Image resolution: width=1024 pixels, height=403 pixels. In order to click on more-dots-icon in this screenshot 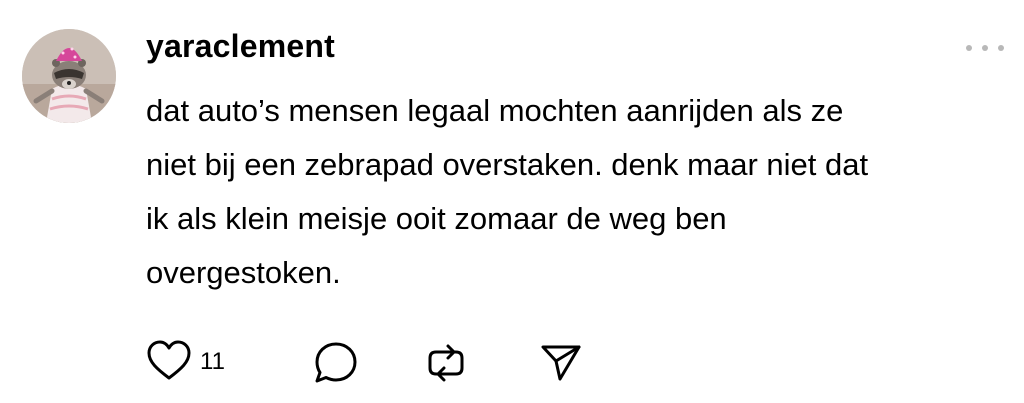, I will do `click(985, 48)`.